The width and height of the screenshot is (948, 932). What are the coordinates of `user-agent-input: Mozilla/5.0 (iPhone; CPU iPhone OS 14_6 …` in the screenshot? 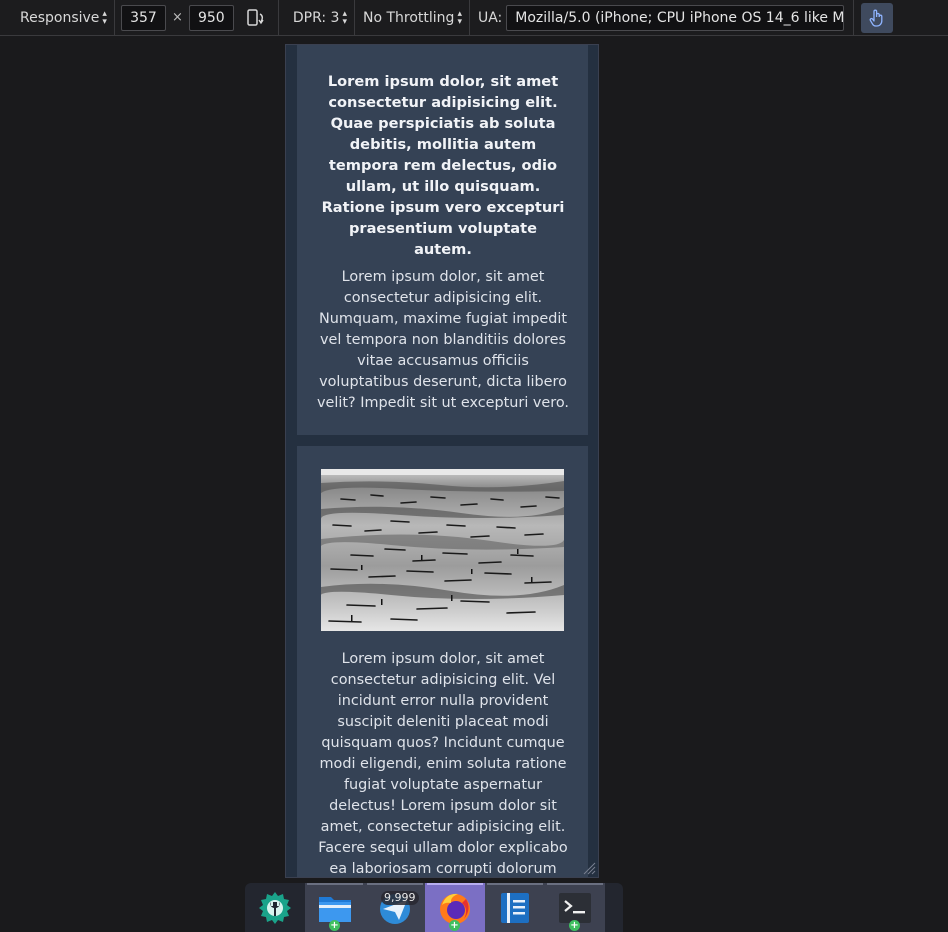 It's located at (675, 17).